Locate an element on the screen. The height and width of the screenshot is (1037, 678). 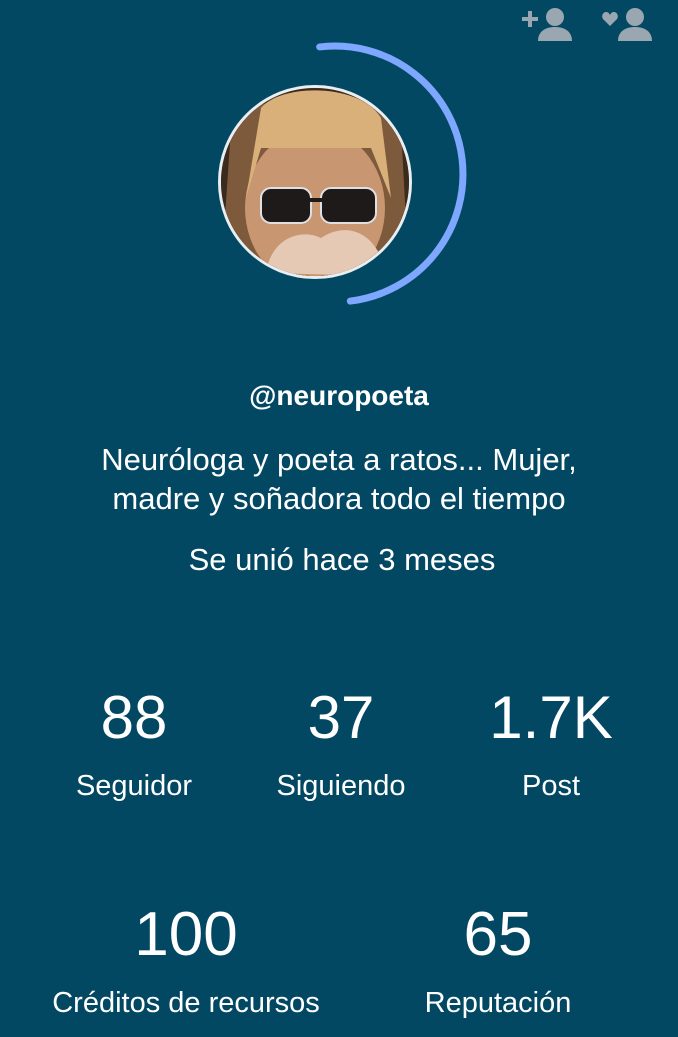
avatar-container is located at coordinates (350, 174).